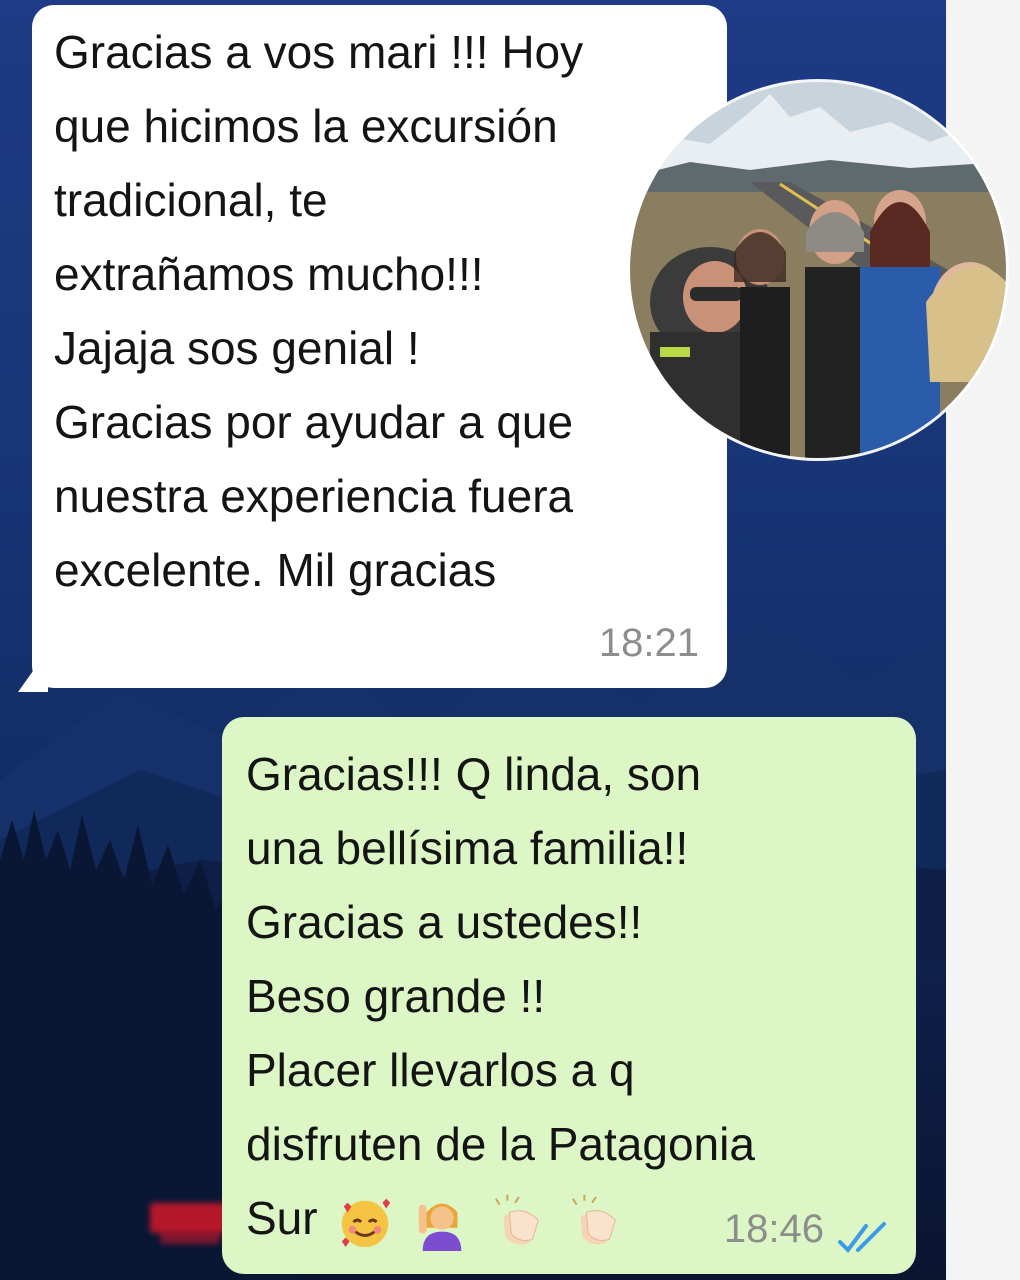 The image size is (1020, 1280). I want to click on message-line: que hicimos la excursión, so click(306, 126).